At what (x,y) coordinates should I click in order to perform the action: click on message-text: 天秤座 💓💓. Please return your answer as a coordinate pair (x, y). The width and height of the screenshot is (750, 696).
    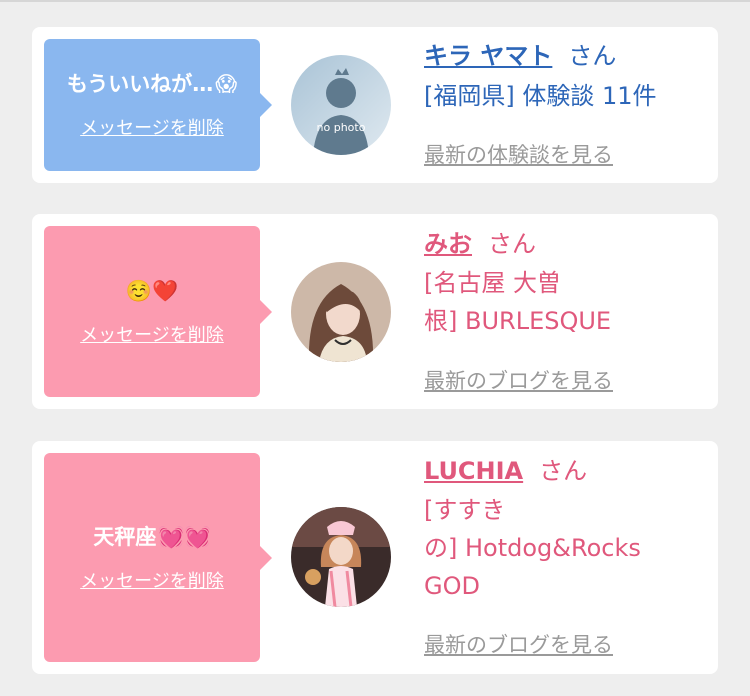
    Looking at the image, I should click on (151, 537).